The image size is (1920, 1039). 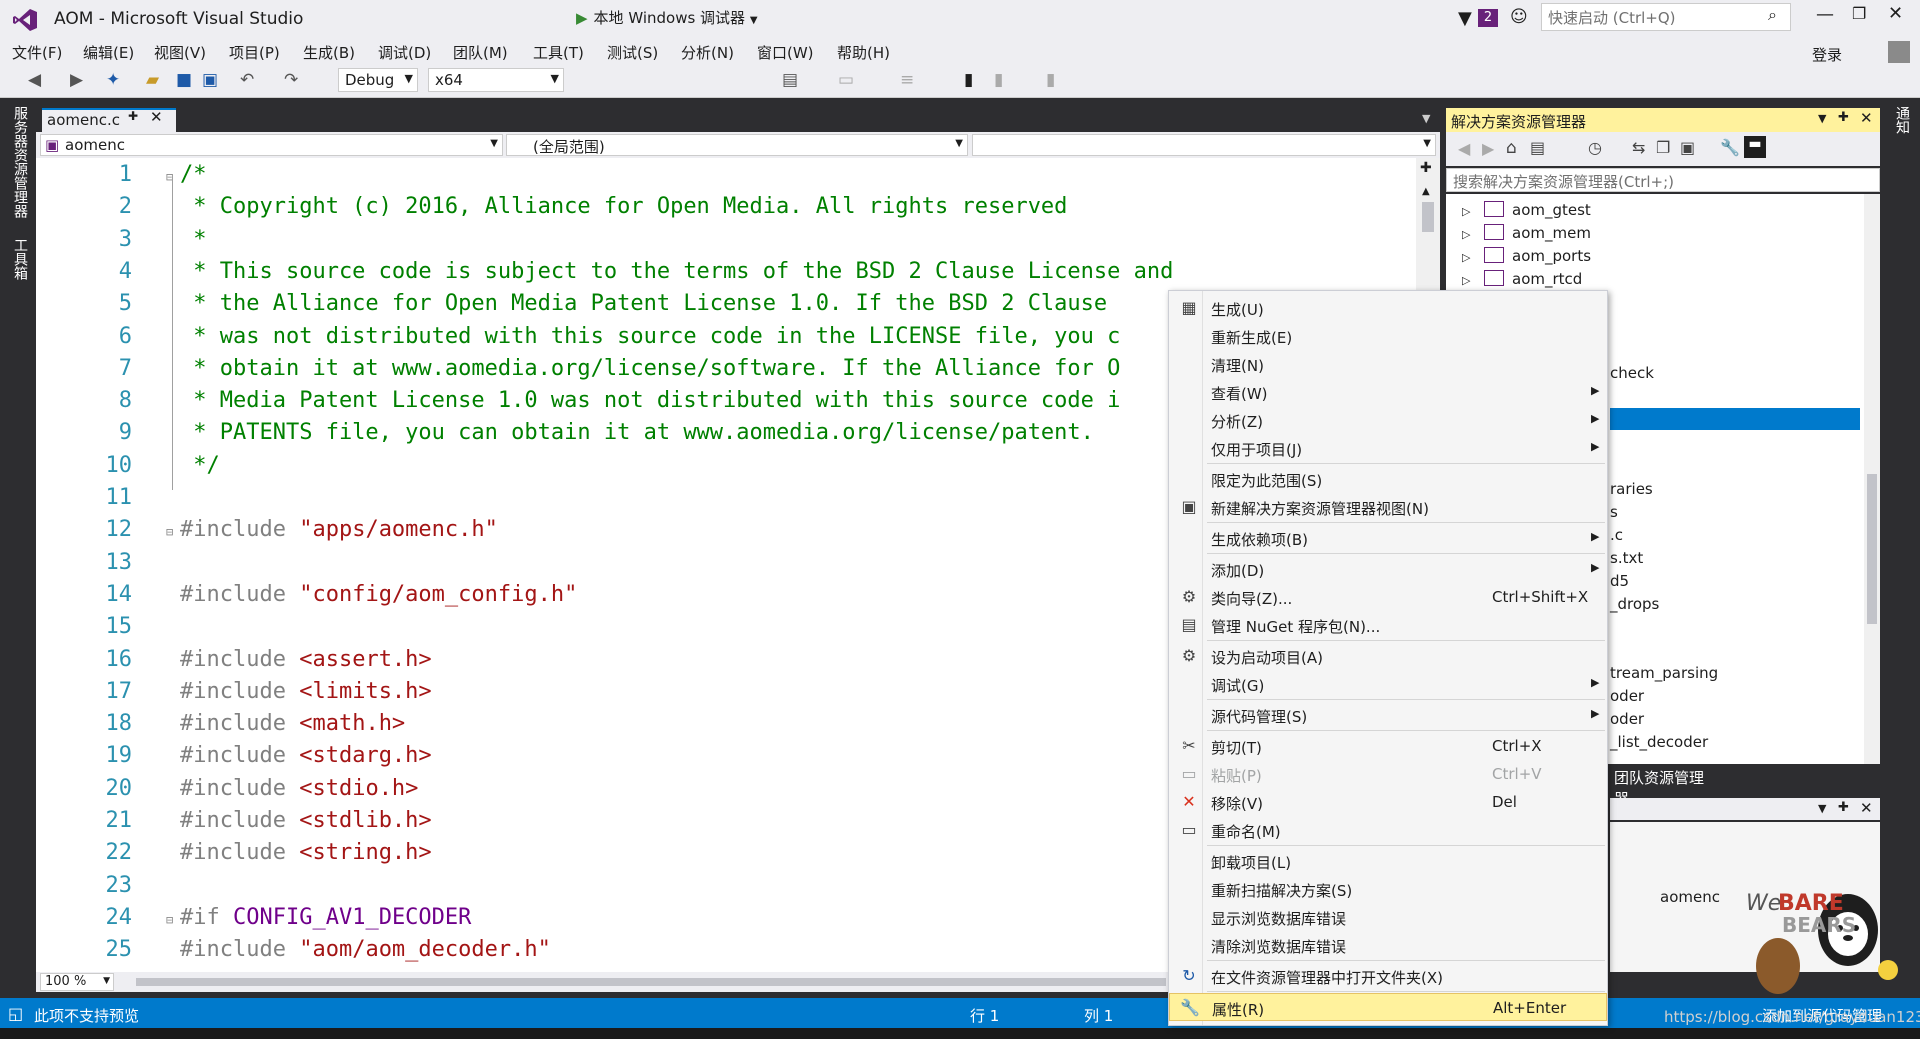 I want to click on context-menu-item: ▣ 新建解决方案资源管理器视图(N), so click(x=1388, y=507).